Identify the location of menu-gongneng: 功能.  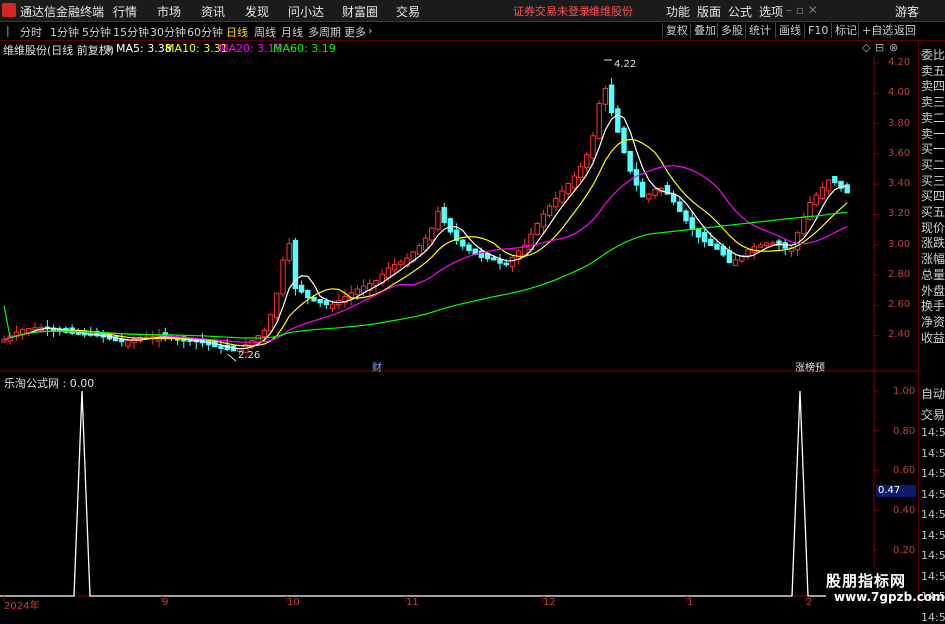
(678, 11).